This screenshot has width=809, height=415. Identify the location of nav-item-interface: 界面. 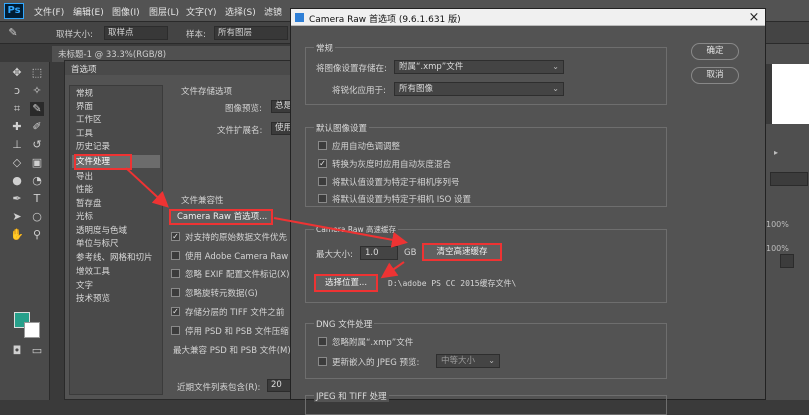
(84, 107).